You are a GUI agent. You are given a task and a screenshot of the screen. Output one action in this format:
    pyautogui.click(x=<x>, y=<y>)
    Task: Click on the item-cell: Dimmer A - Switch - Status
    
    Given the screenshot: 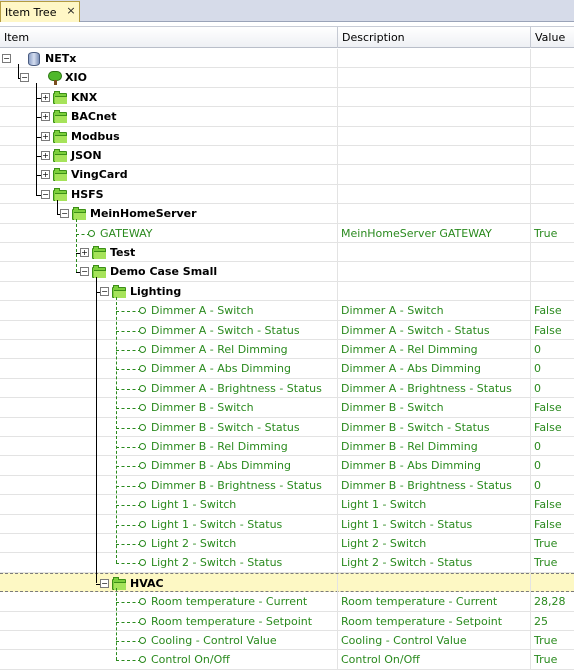 What is the action you would take?
    pyautogui.click(x=169, y=330)
    